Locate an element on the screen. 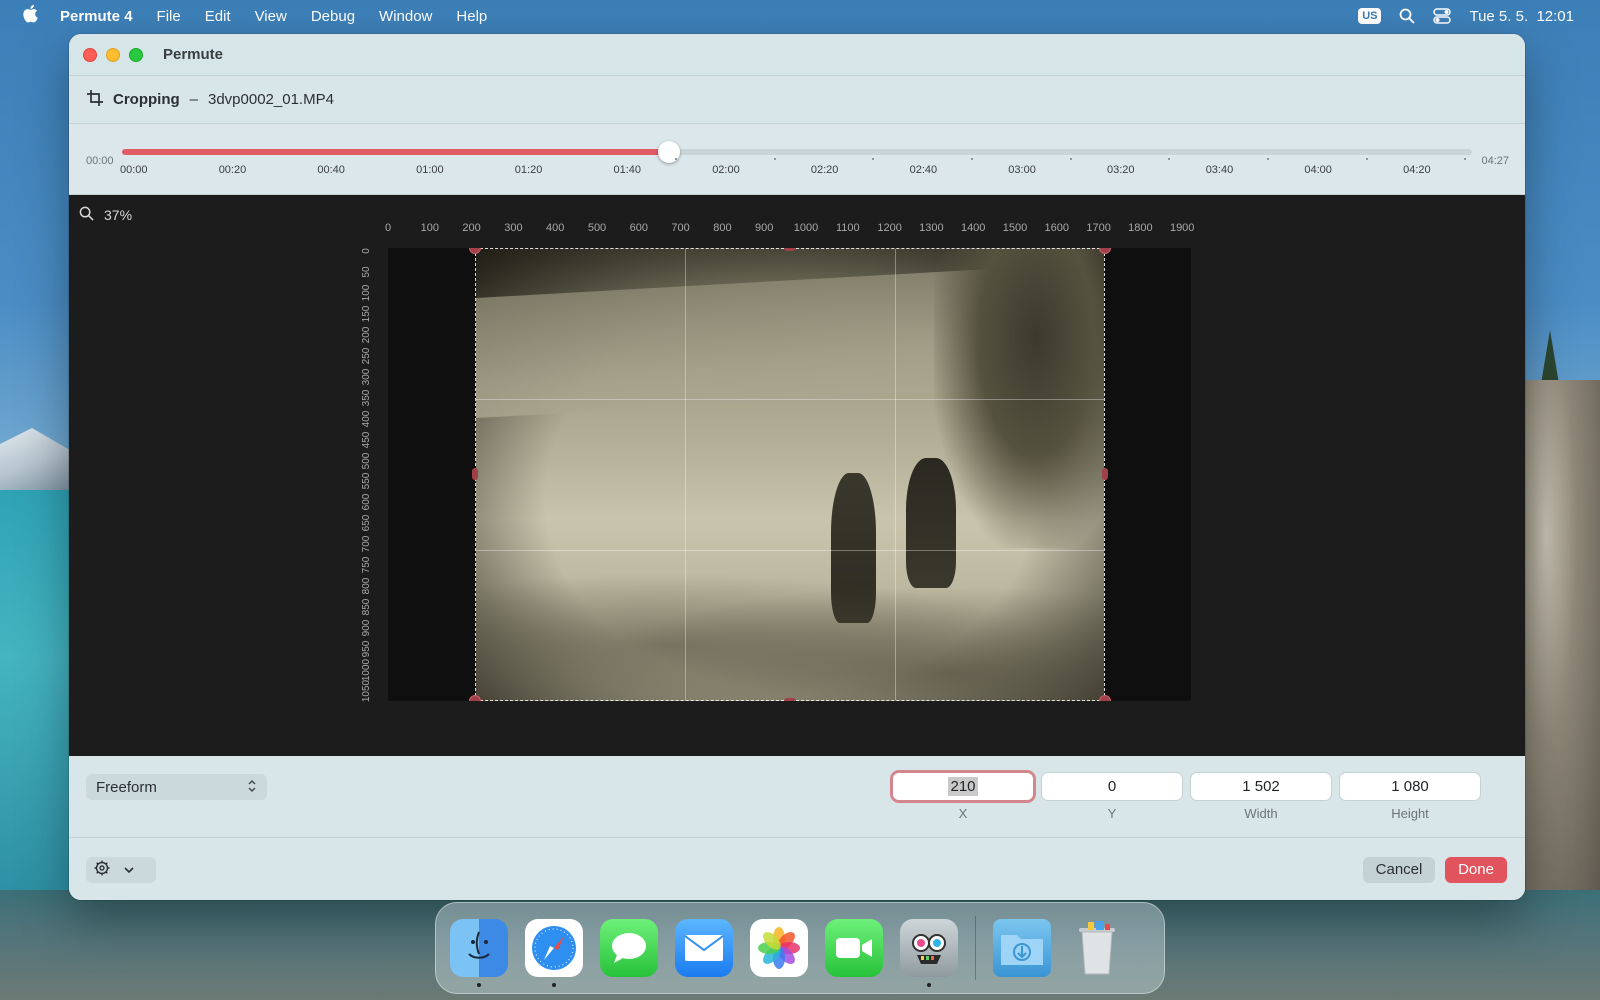 The image size is (1600, 1000). crop-mode-label: Cropping is located at coordinates (146, 99).